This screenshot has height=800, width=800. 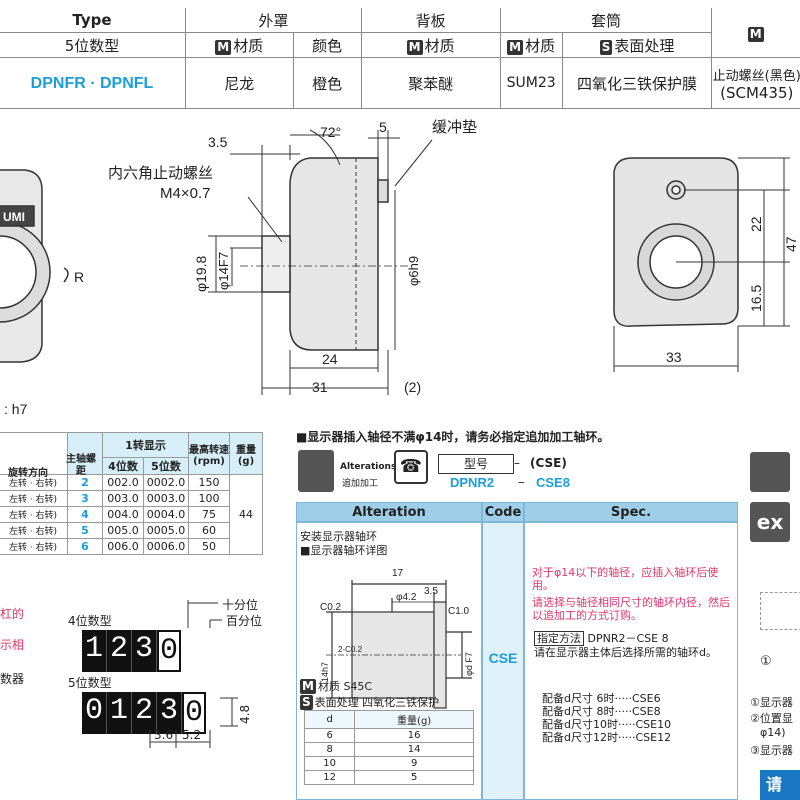 What do you see at coordinates (770, 522) in the screenshot?
I see `ex-icon: ex` at bounding box center [770, 522].